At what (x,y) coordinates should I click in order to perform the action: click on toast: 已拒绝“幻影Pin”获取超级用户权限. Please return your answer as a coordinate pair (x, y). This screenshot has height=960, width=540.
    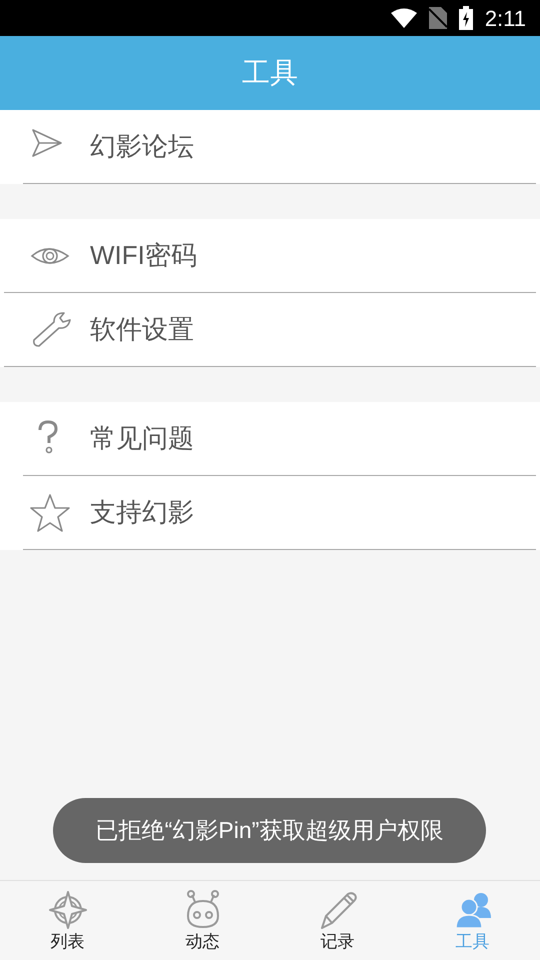
    Looking at the image, I should click on (269, 830).